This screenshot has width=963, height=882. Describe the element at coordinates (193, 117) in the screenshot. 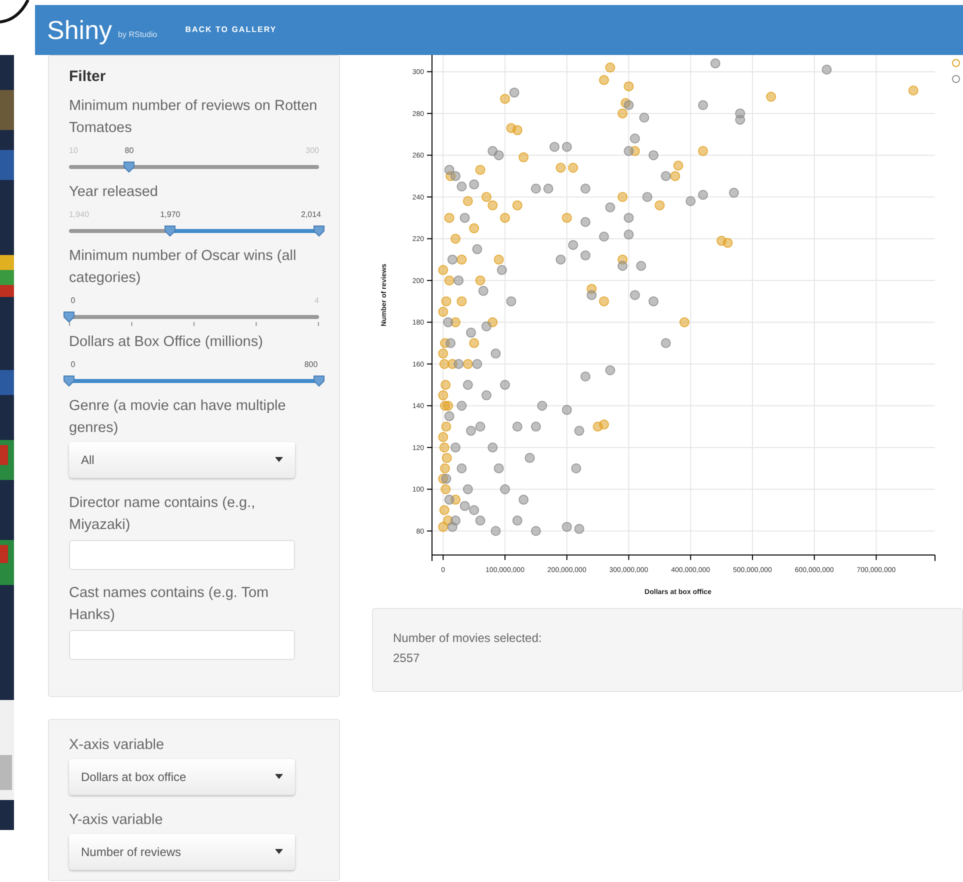

I see `field-label: Minimum number of reviews on Rotten Tomatoes` at that location.